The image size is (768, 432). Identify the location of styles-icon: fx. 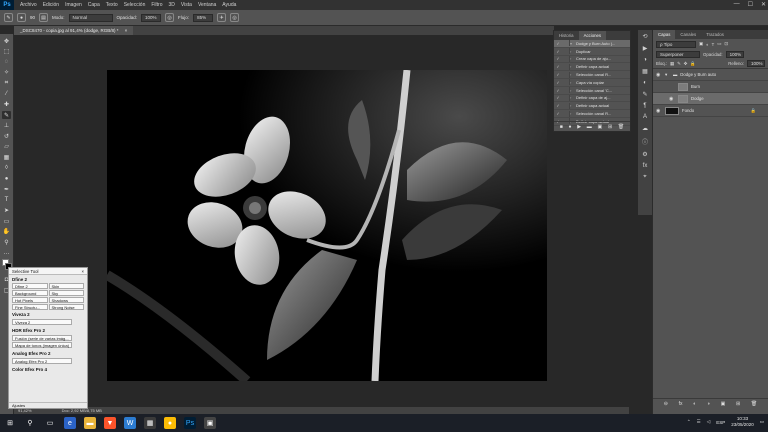
(645, 166).